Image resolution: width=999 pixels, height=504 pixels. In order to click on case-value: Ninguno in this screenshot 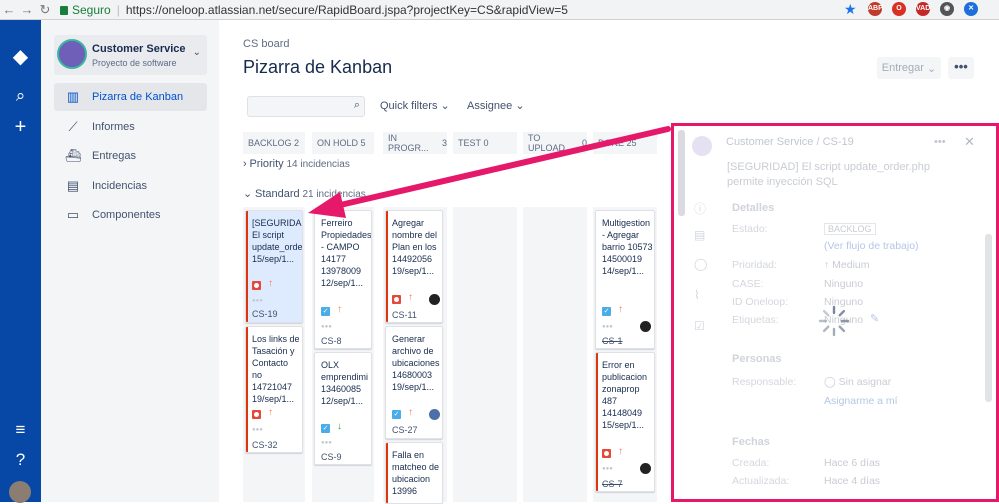, I will do `click(843, 284)`.